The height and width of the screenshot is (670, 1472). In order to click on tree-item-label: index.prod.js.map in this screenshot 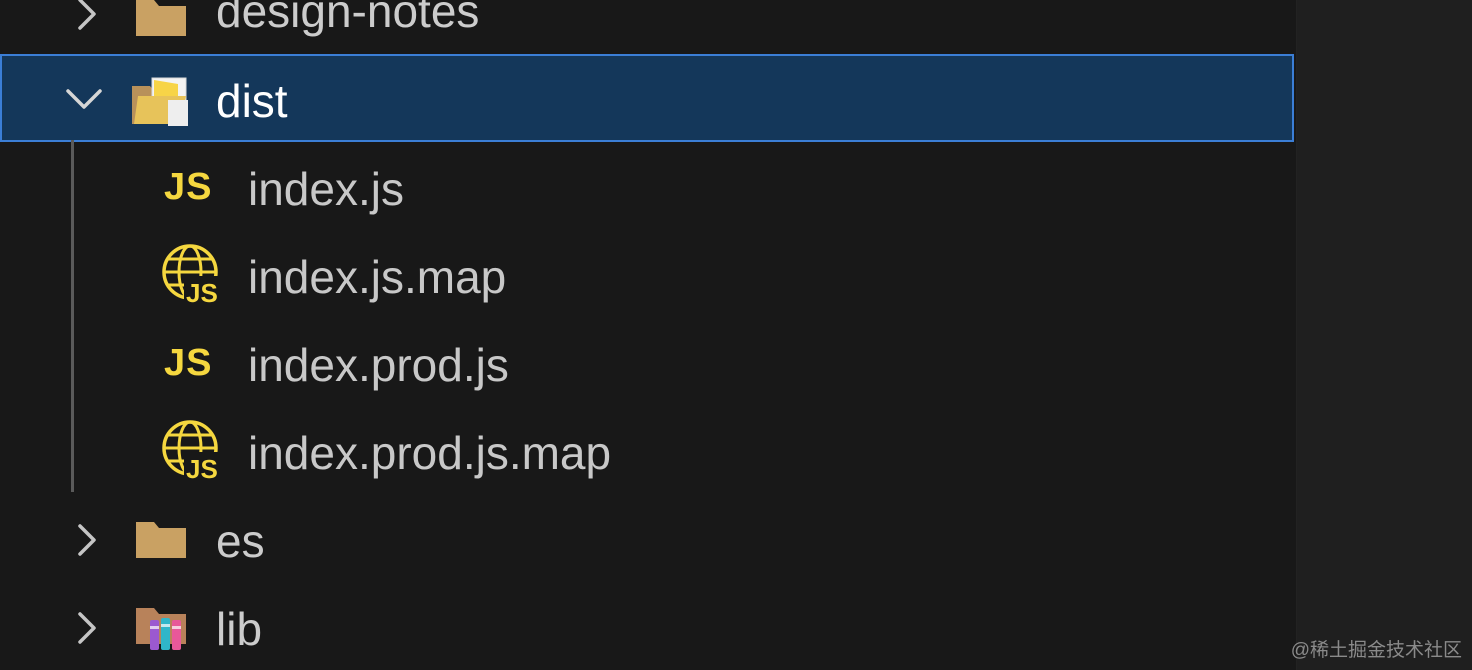, I will do `click(430, 453)`.